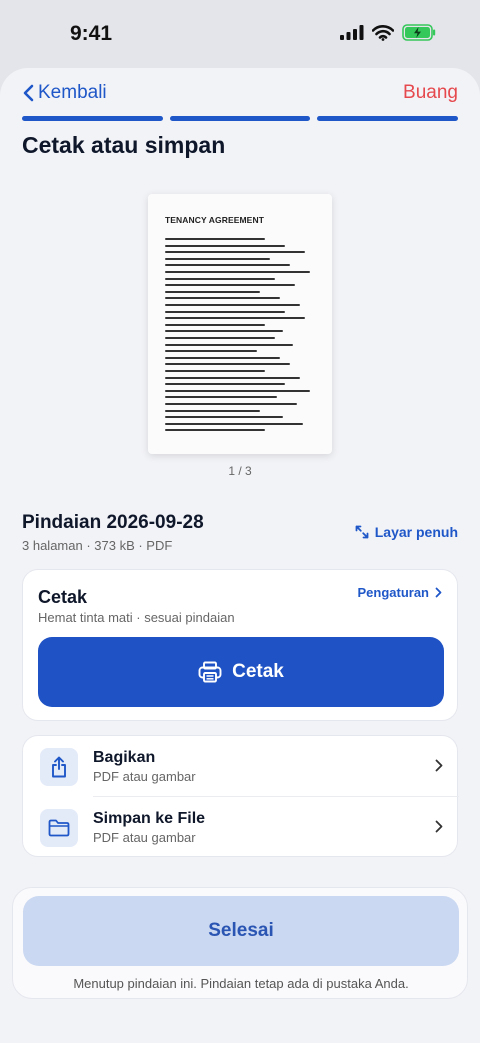 The image size is (480, 1043). Describe the element at coordinates (393, 592) in the screenshot. I see `print-settings-label: Pengaturan` at that location.